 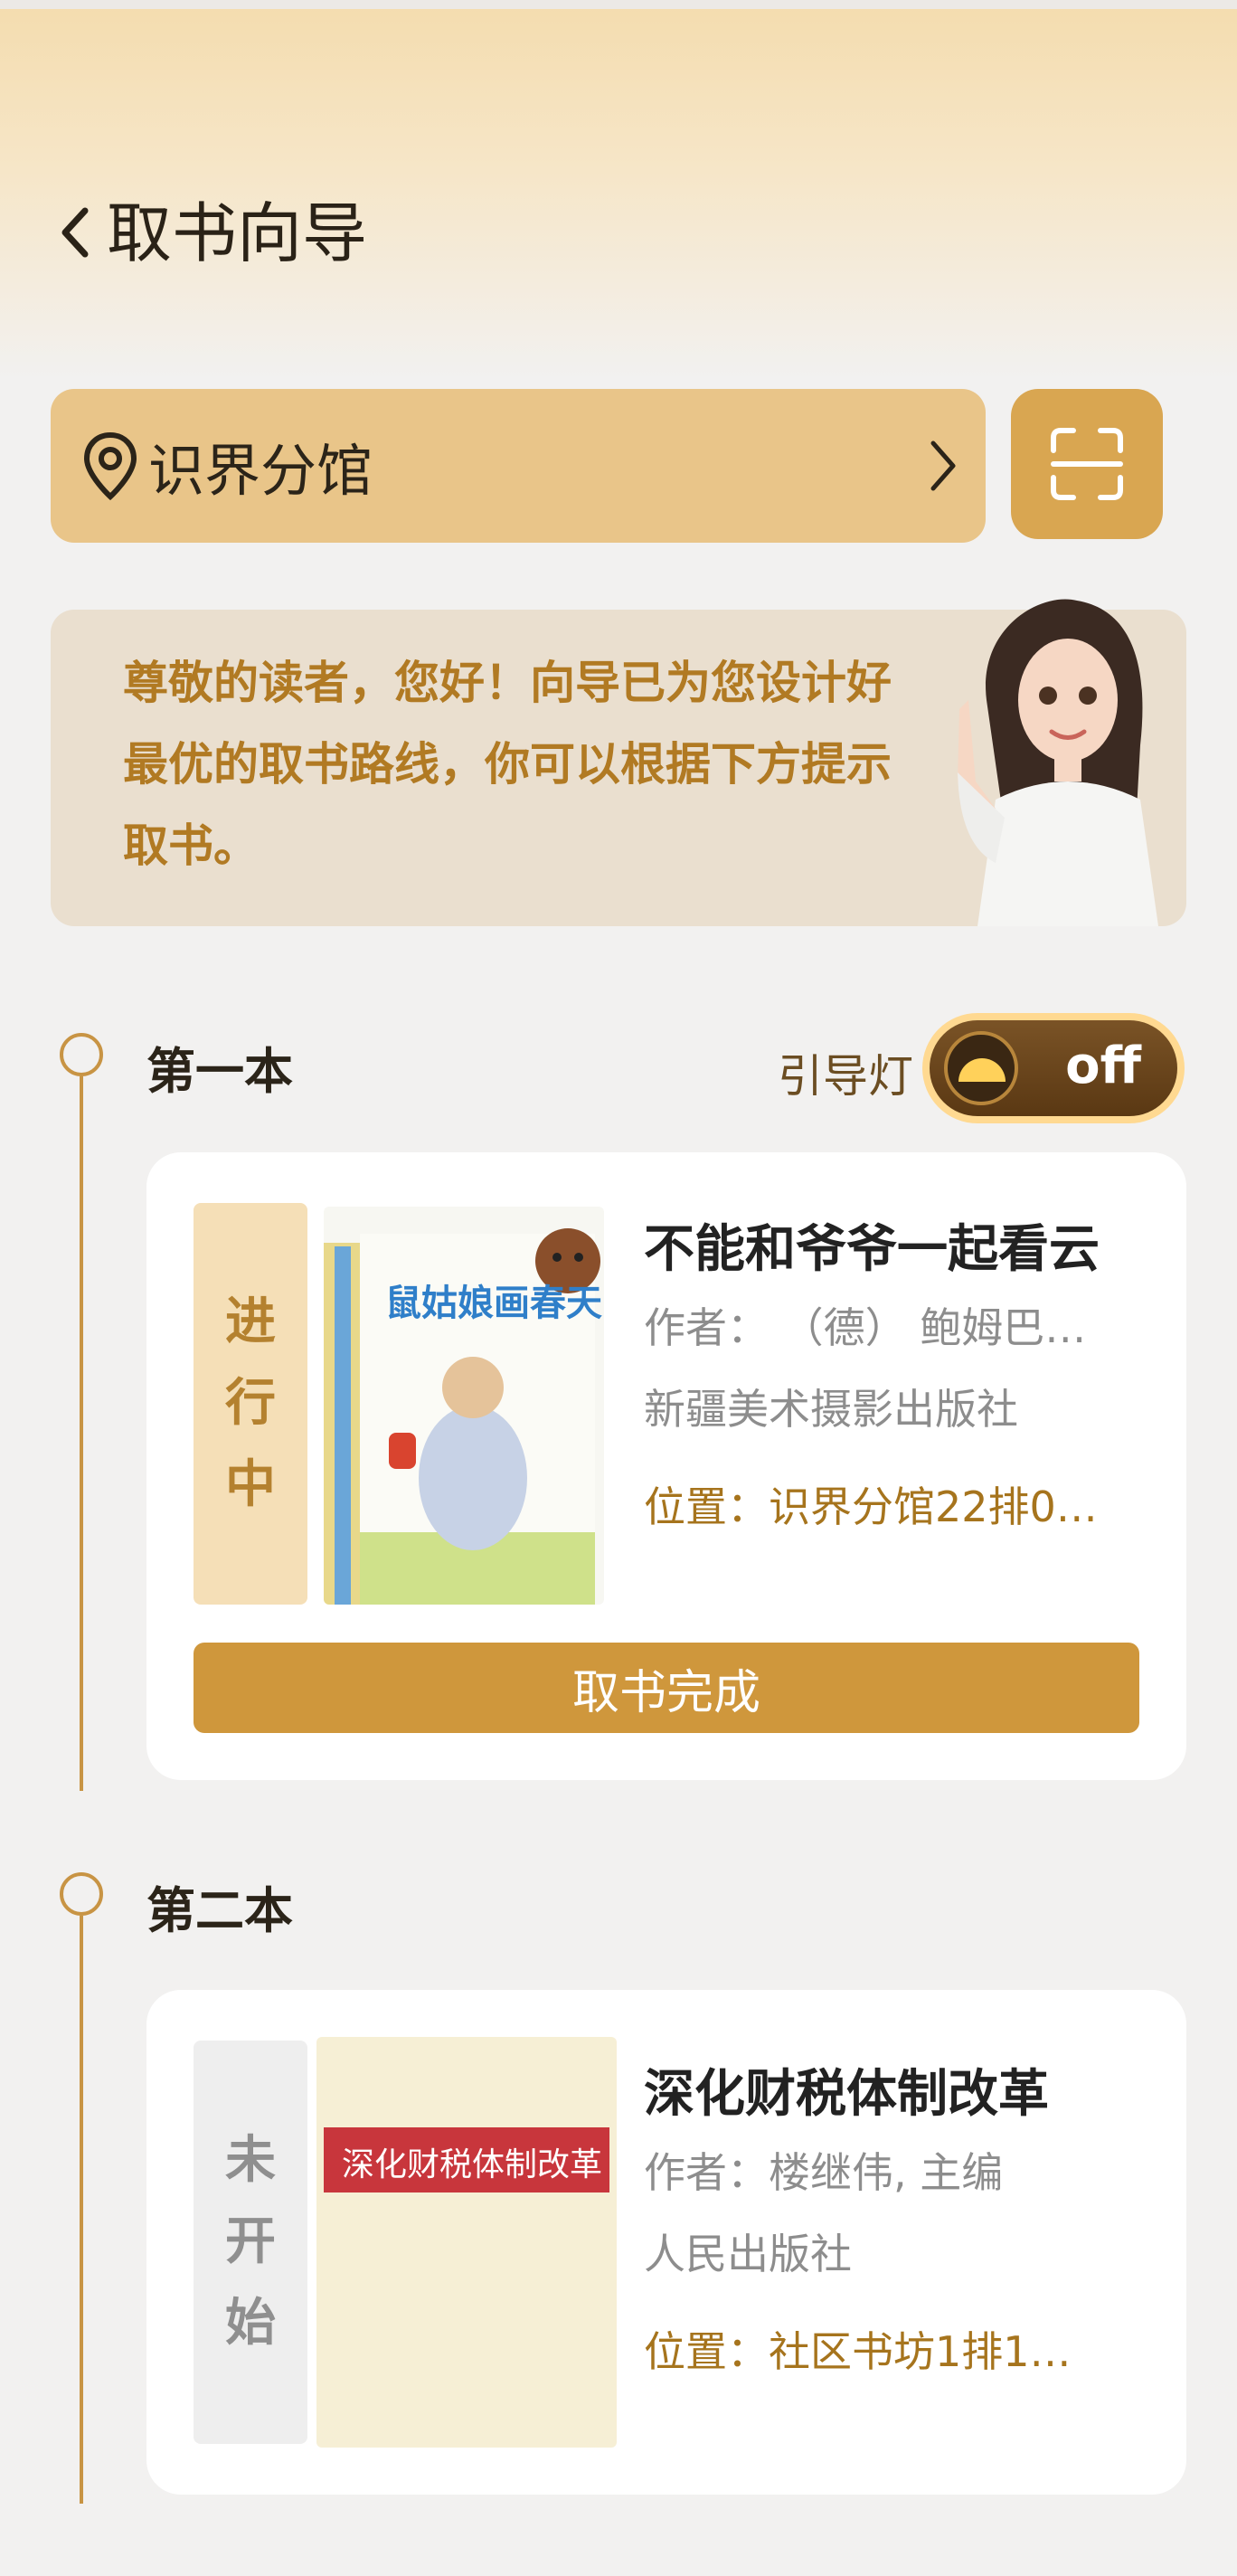 I want to click on back-button, so click(x=83, y=232).